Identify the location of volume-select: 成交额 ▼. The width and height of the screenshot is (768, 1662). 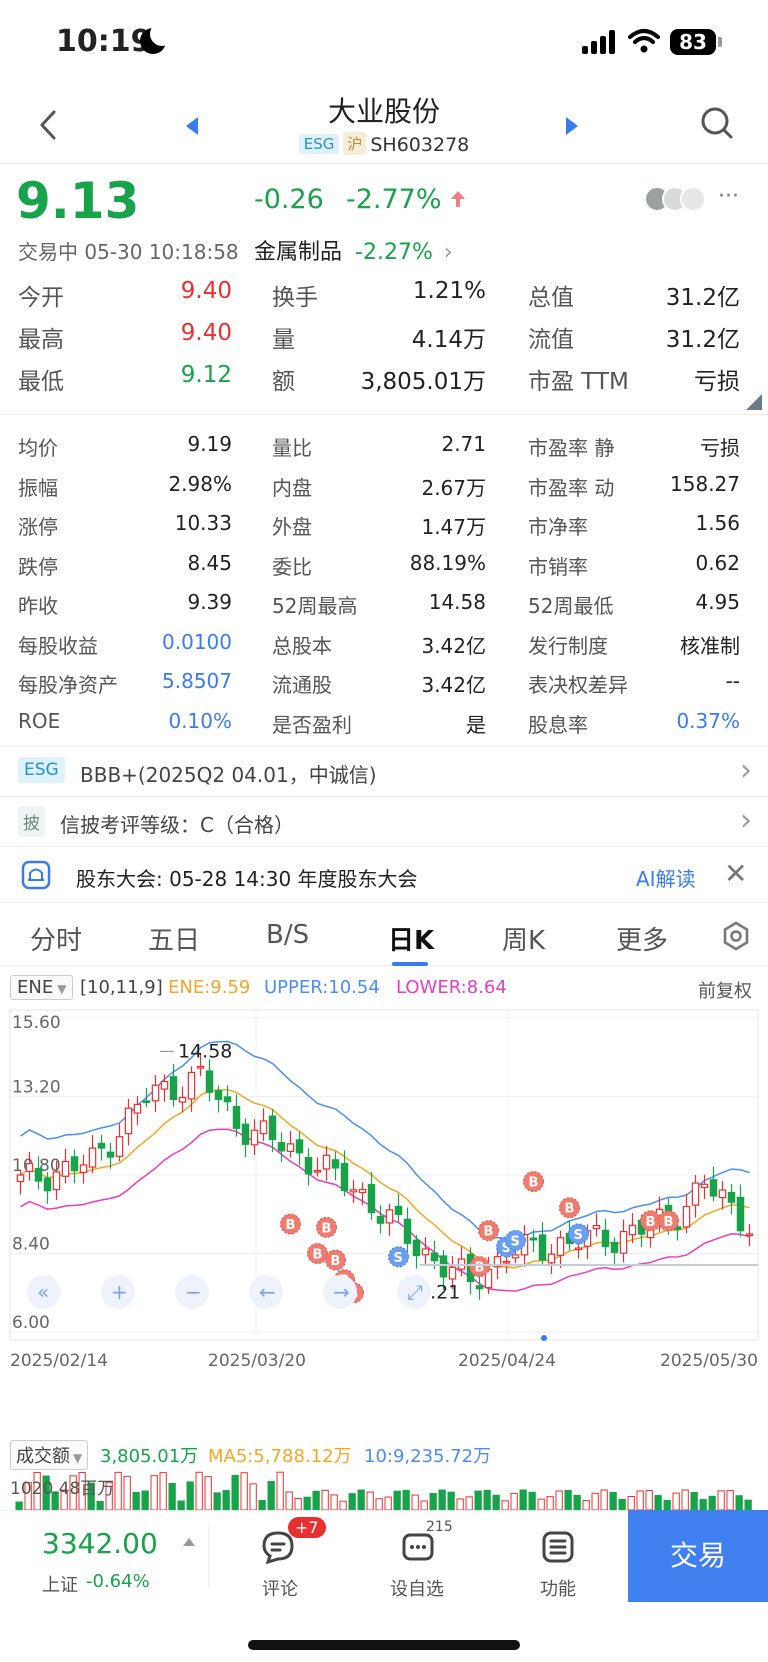
(49, 1455).